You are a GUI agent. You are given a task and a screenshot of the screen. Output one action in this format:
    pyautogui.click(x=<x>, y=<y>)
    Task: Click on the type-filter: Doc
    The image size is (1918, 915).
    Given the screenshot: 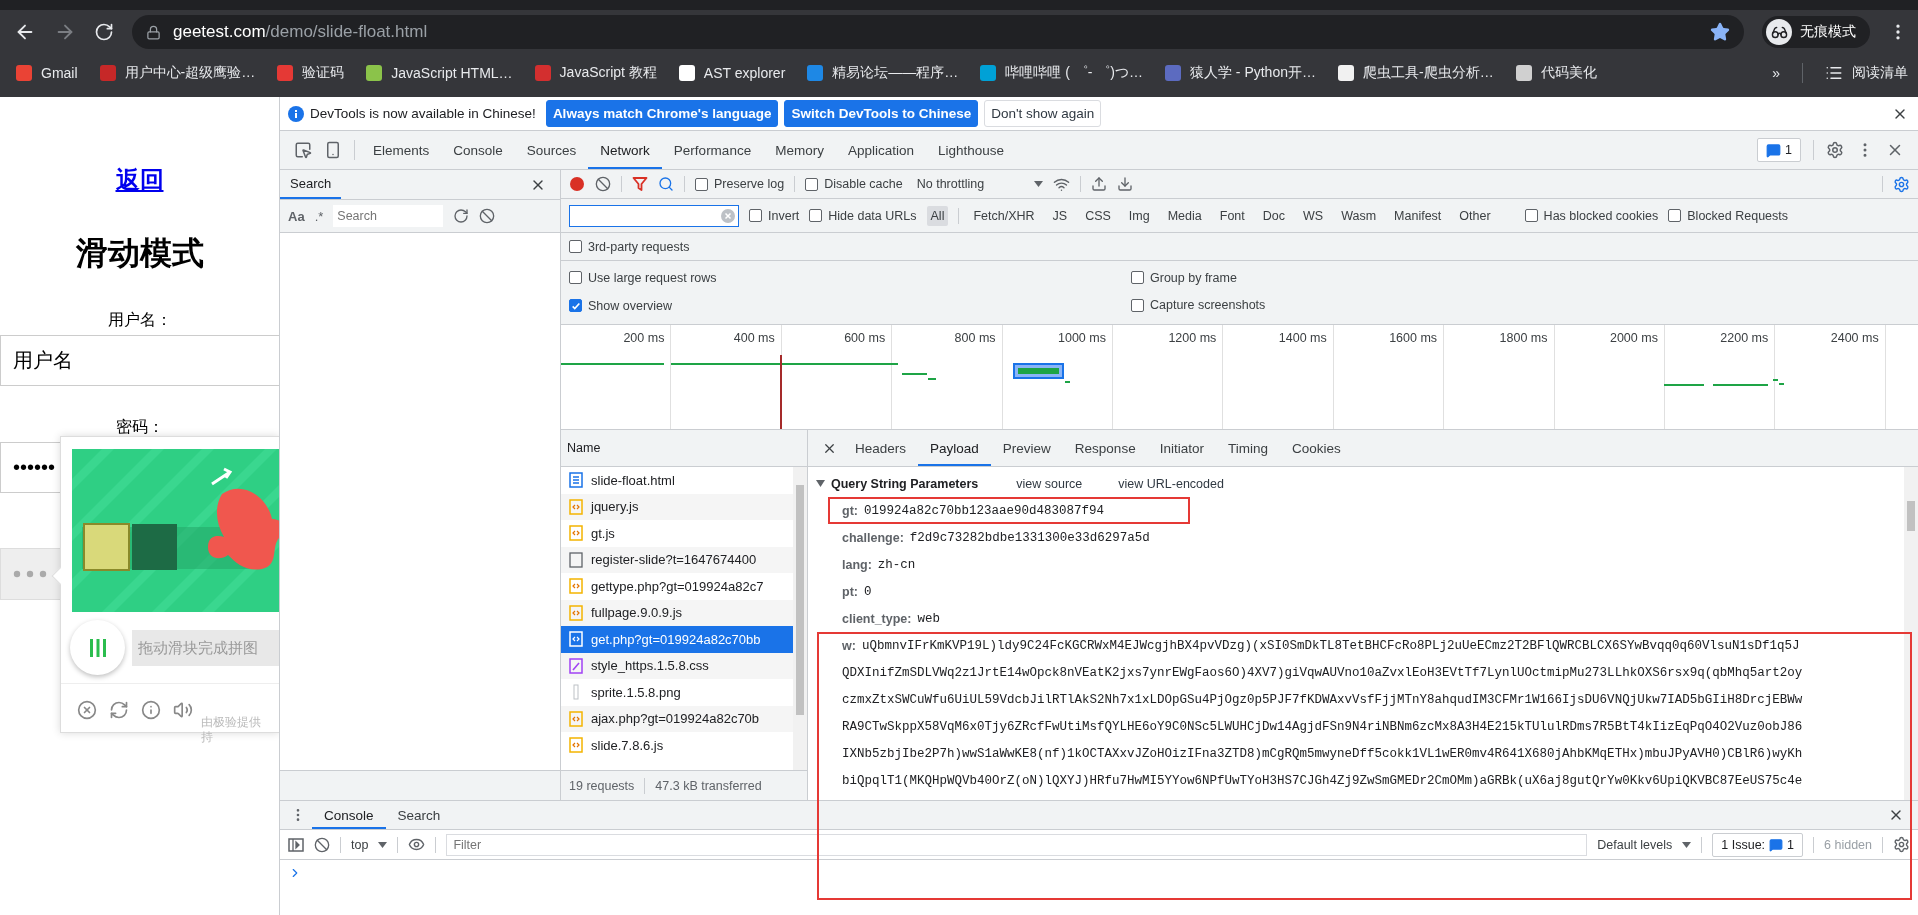 What is the action you would take?
    pyautogui.click(x=1273, y=215)
    